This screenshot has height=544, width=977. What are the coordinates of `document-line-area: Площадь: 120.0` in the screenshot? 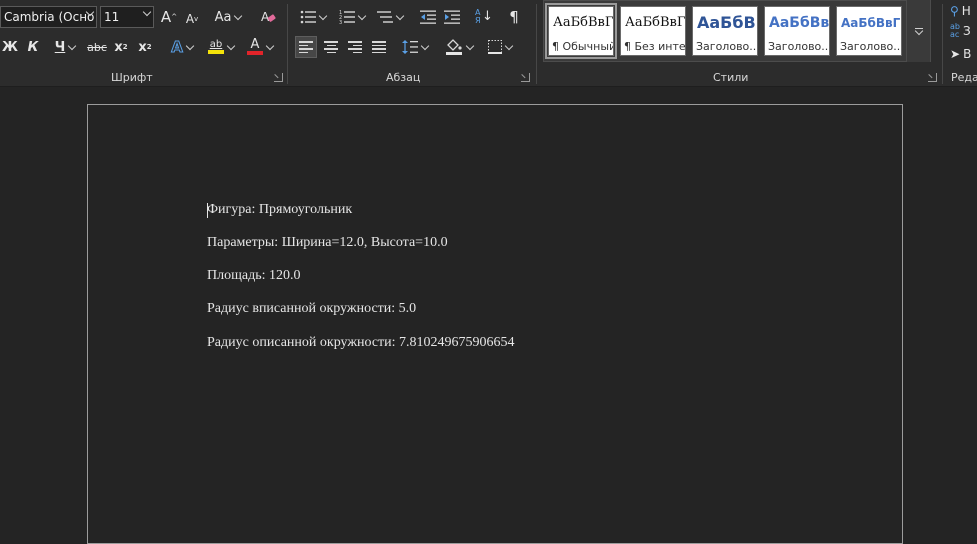 It's located at (254, 276).